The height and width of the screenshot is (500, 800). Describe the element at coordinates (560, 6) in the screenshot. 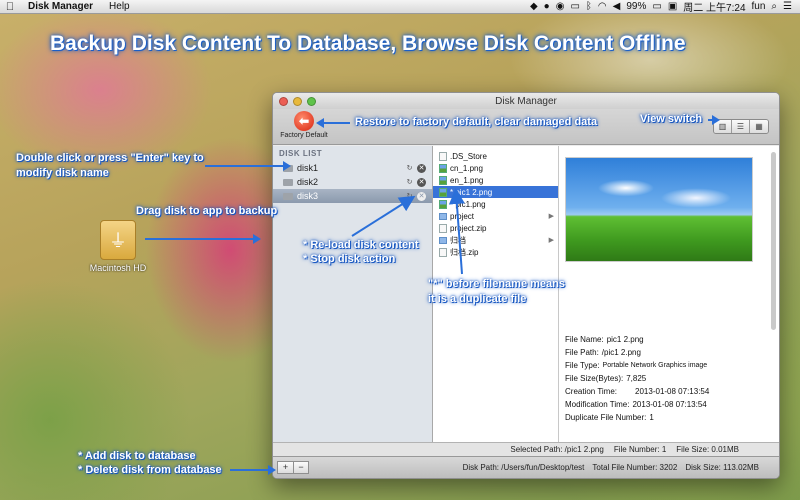

I see `record-icon: ◉` at that location.